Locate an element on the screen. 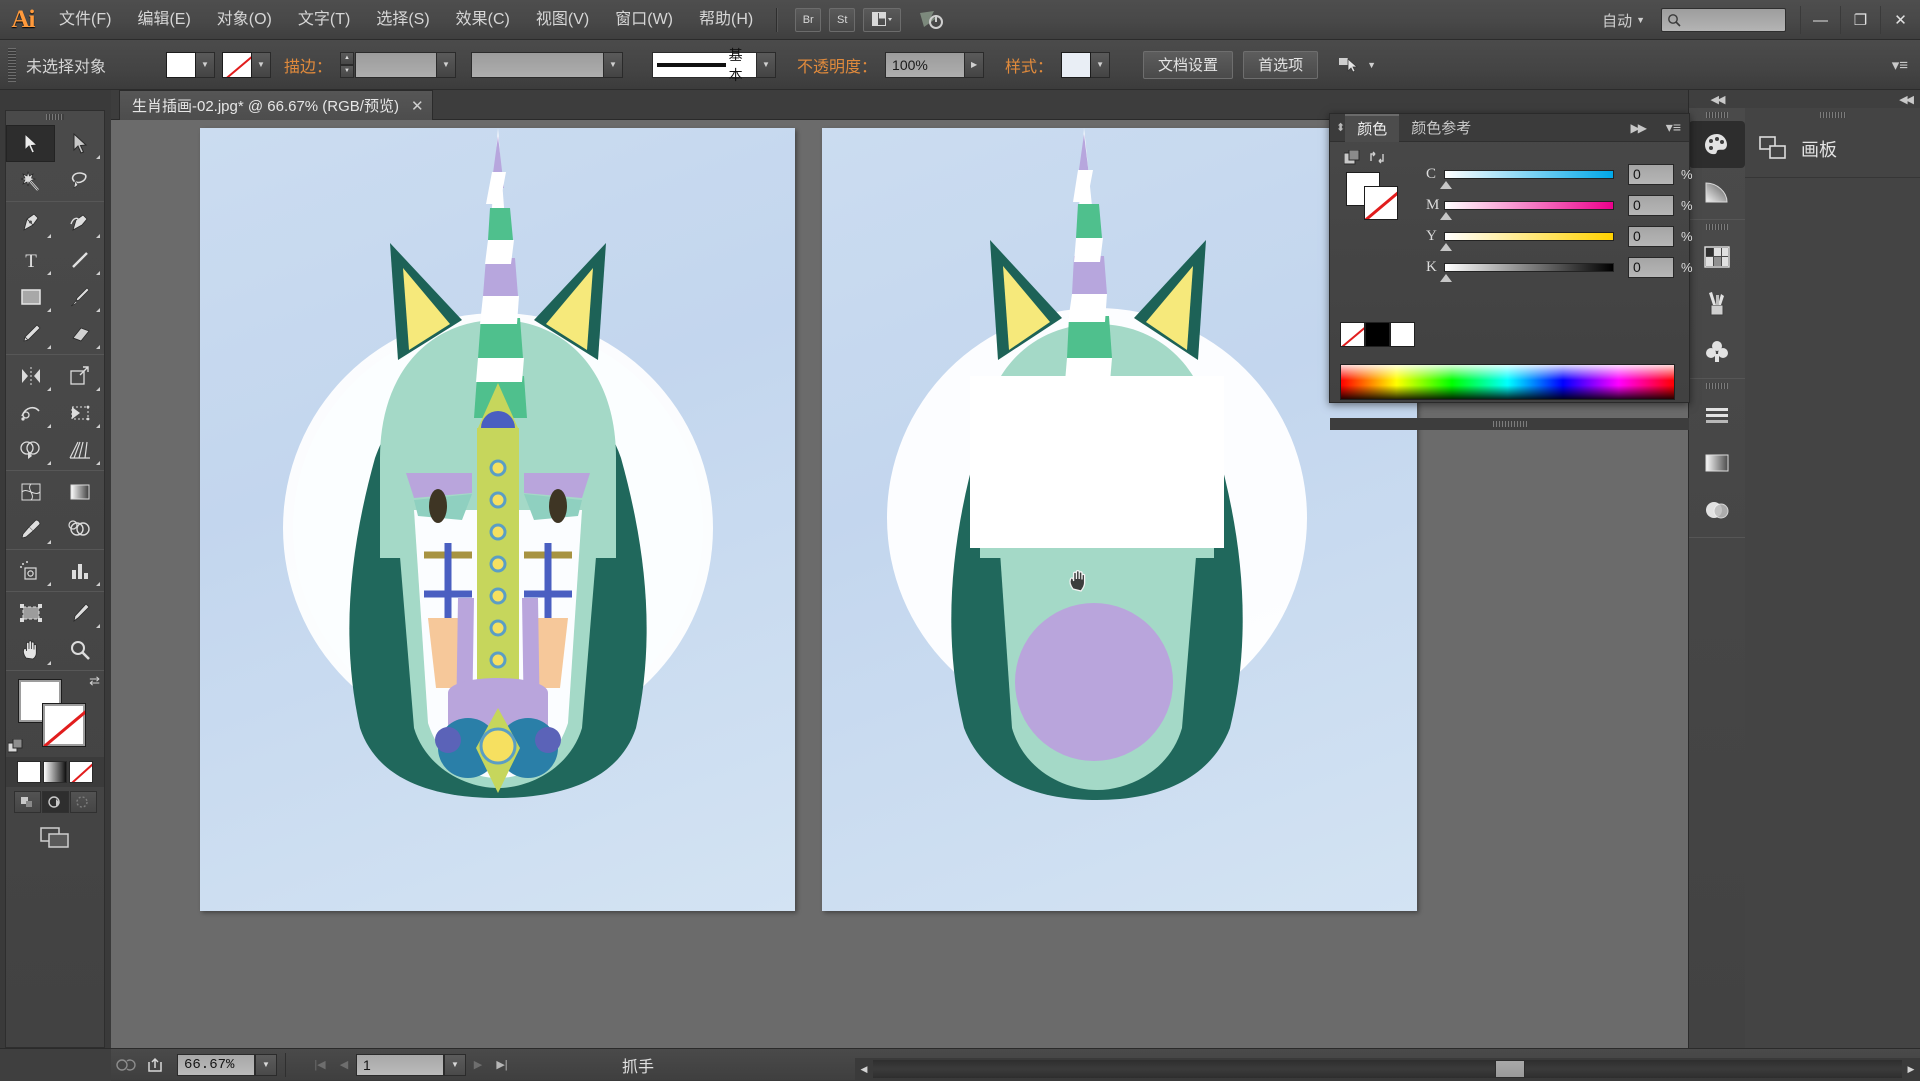 Image resolution: width=1920 pixels, height=1081 pixels. menu-edit: 编辑(E) is located at coordinates (163, 20).